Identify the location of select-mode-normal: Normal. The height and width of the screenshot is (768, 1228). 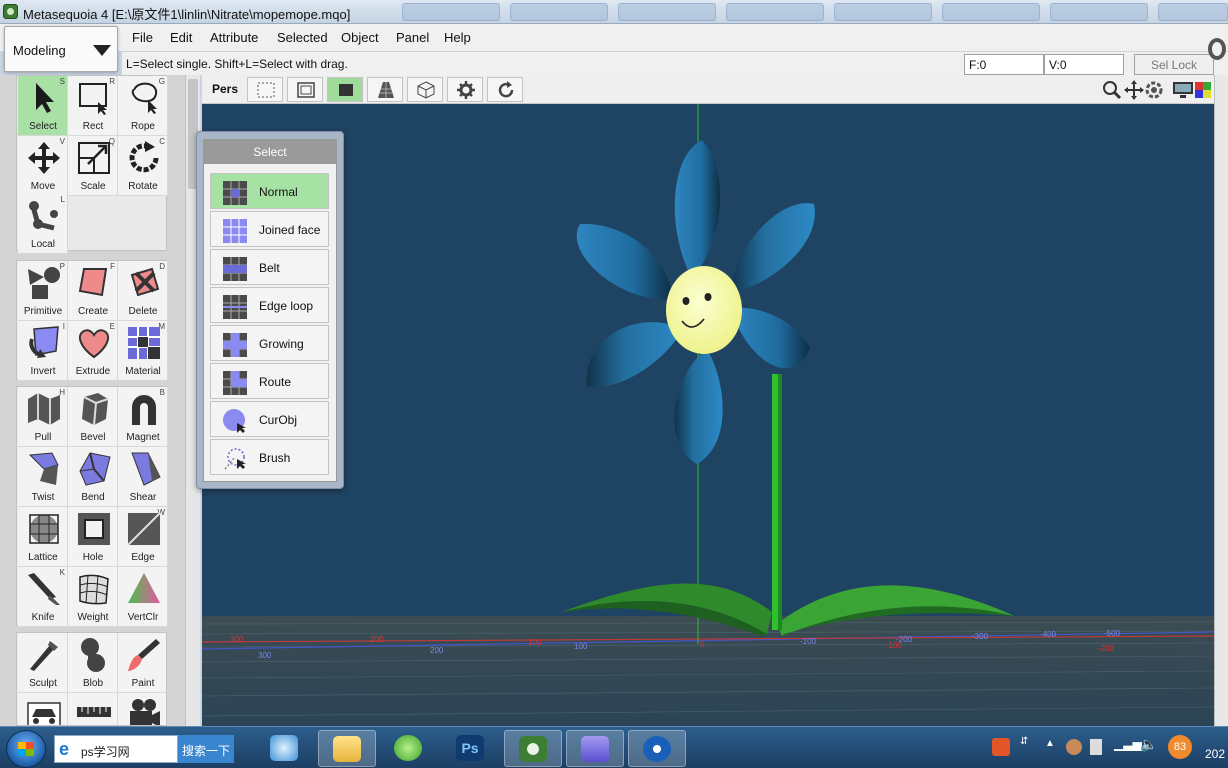
(269, 191).